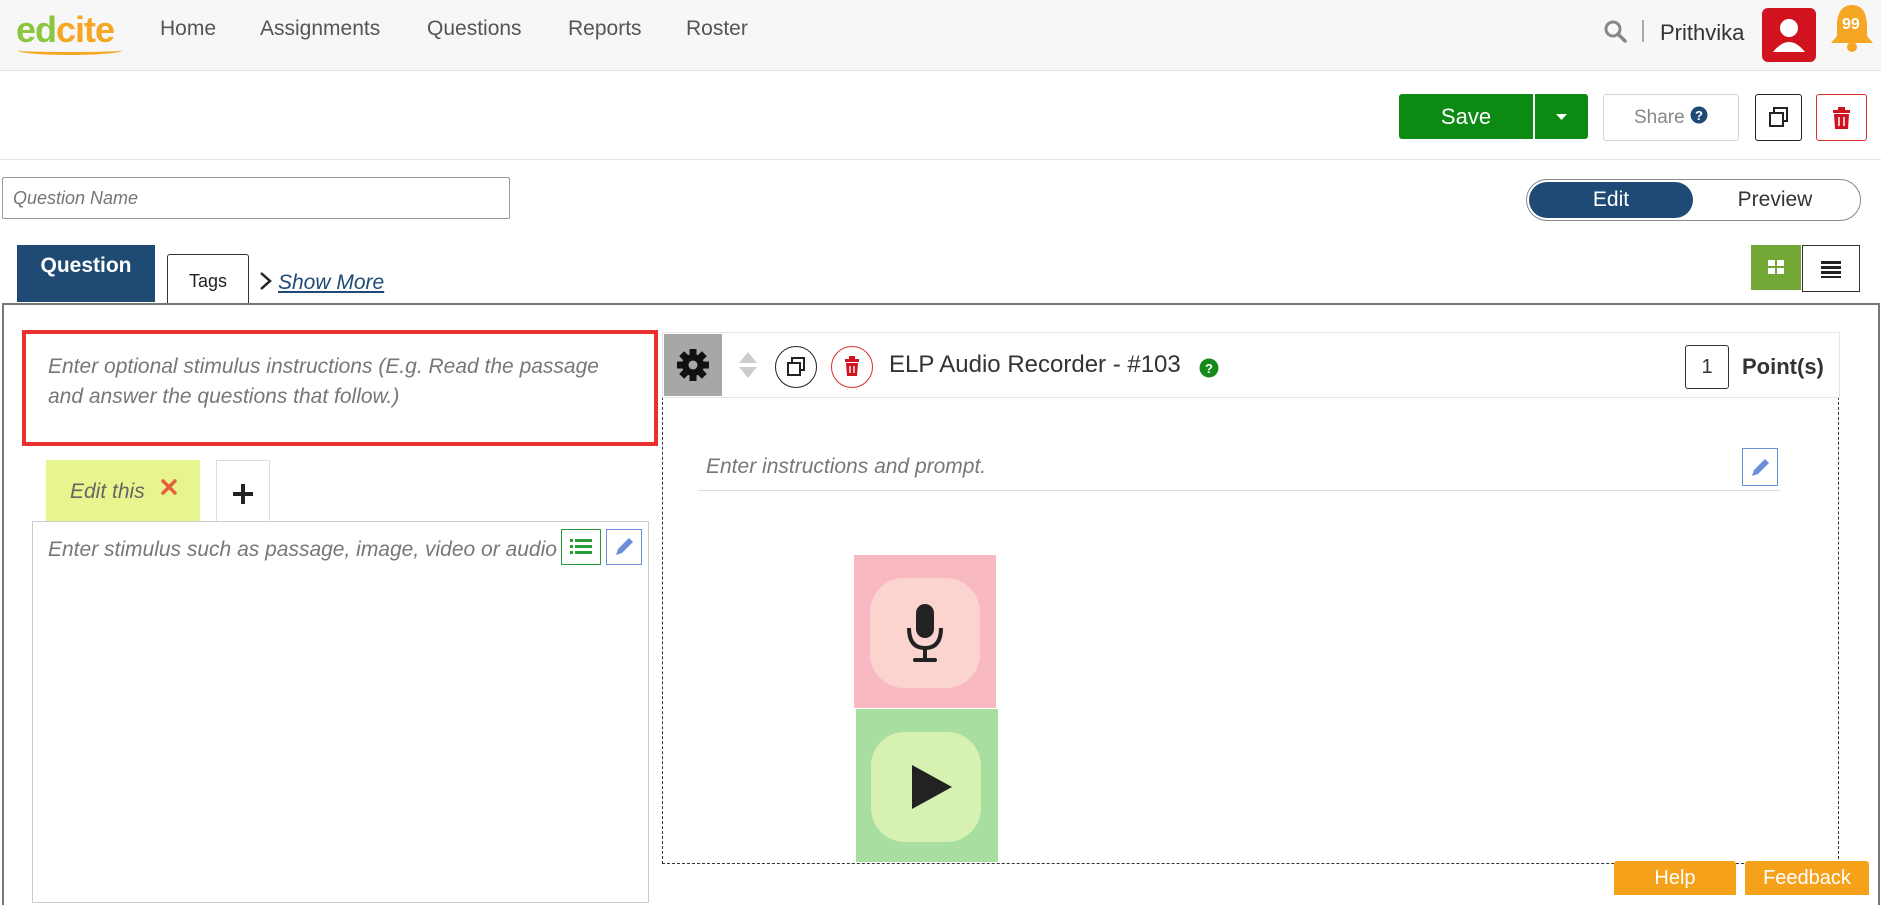 This screenshot has height=905, width=1881. I want to click on delete-widget-button, so click(852, 367).